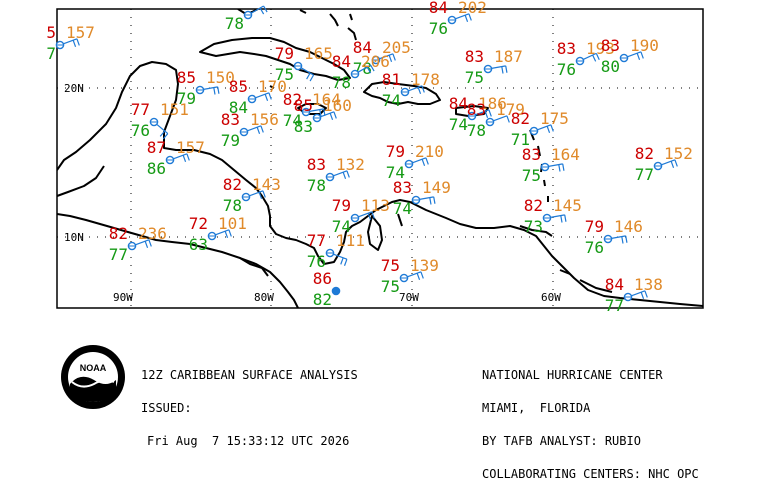  Describe the element at coordinates (610, 66) in the screenshot. I see `dewpoint-value: 80` at that location.